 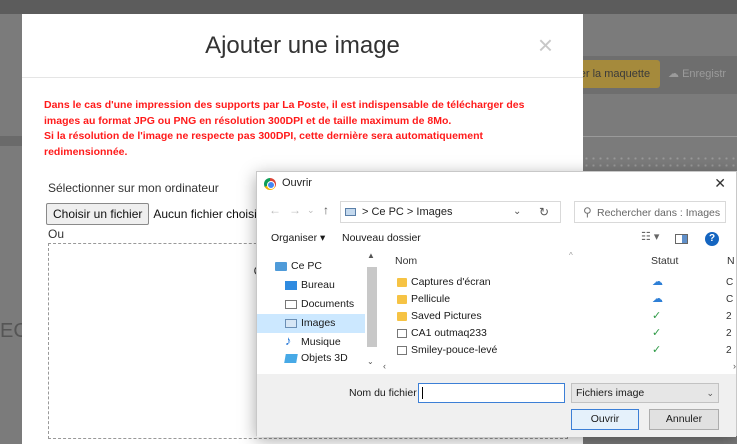 I want to click on nav-item-objets-3d: Objets 3D, so click(x=311, y=358).